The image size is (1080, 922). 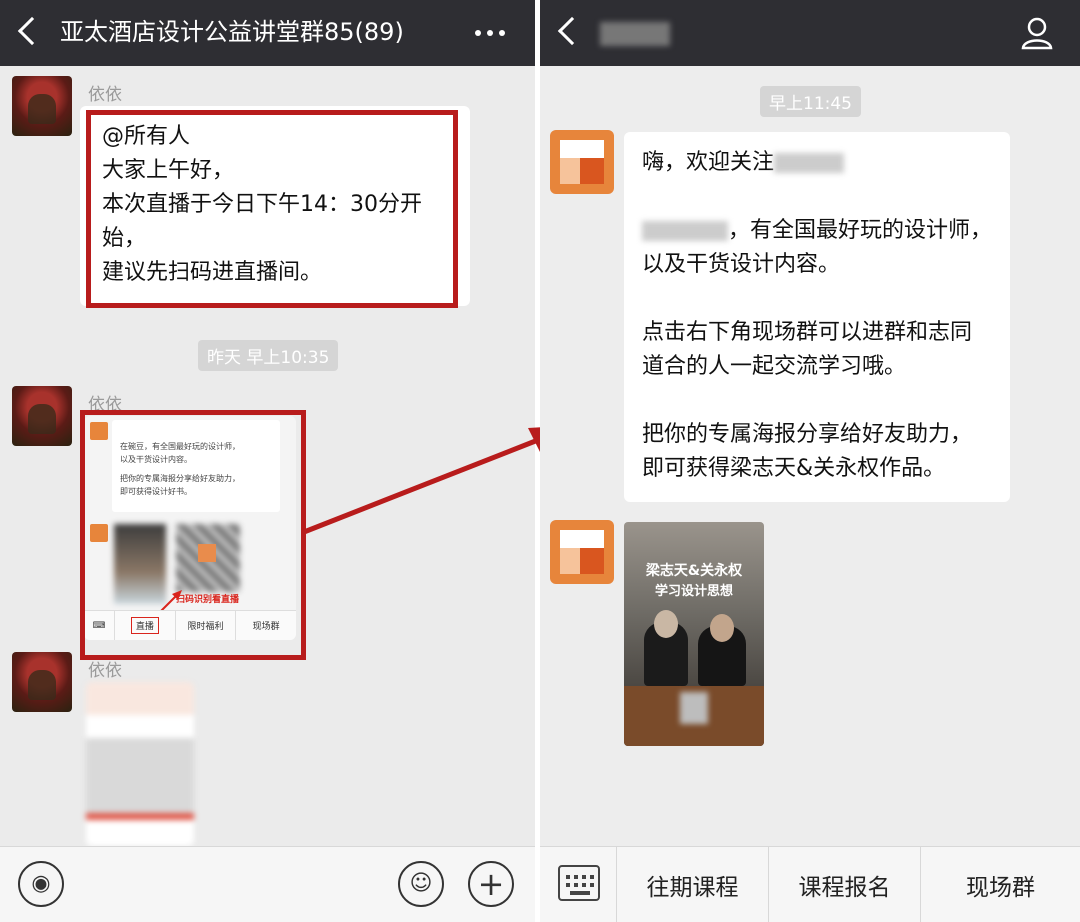 What do you see at coordinates (810, 33) in the screenshot?
I see `chat-header` at bounding box center [810, 33].